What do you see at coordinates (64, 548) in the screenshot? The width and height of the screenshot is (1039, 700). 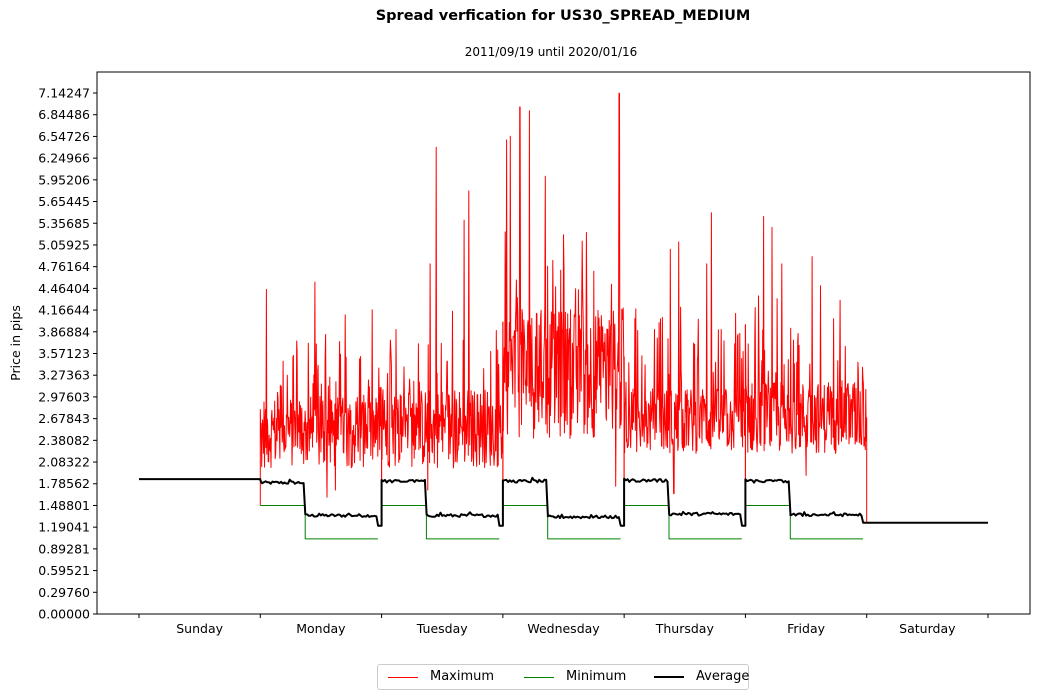 I see `y-tick-label: 0.89281` at bounding box center [64, 548].